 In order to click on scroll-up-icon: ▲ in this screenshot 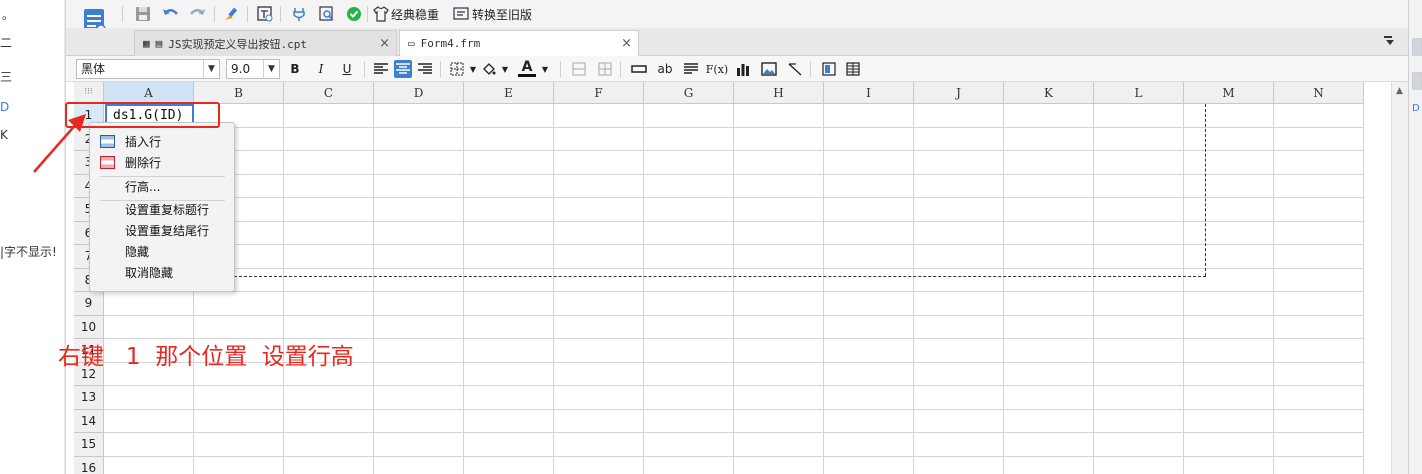, I will do `click(1399, 91)`.